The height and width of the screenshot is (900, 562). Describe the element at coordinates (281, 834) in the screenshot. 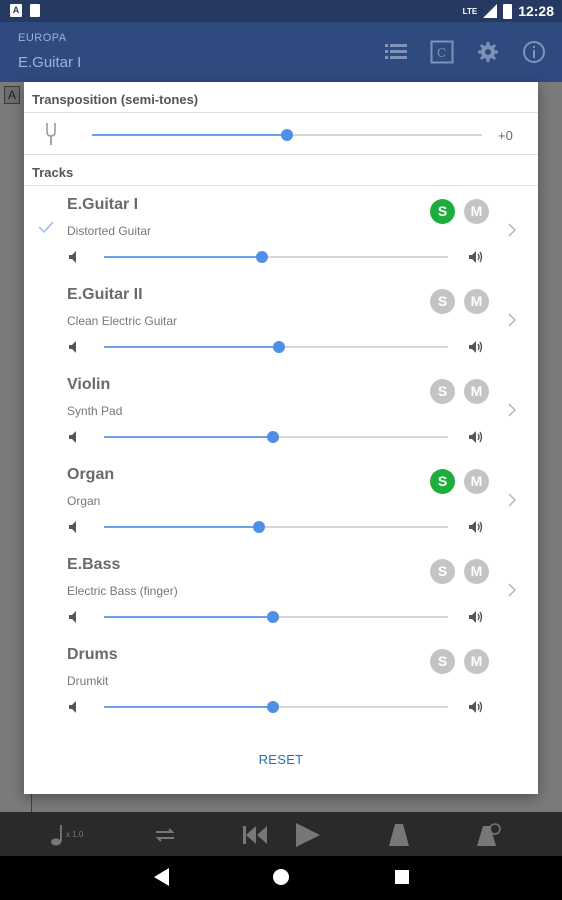

I see `player-toolbar: x 1.0` at that location.